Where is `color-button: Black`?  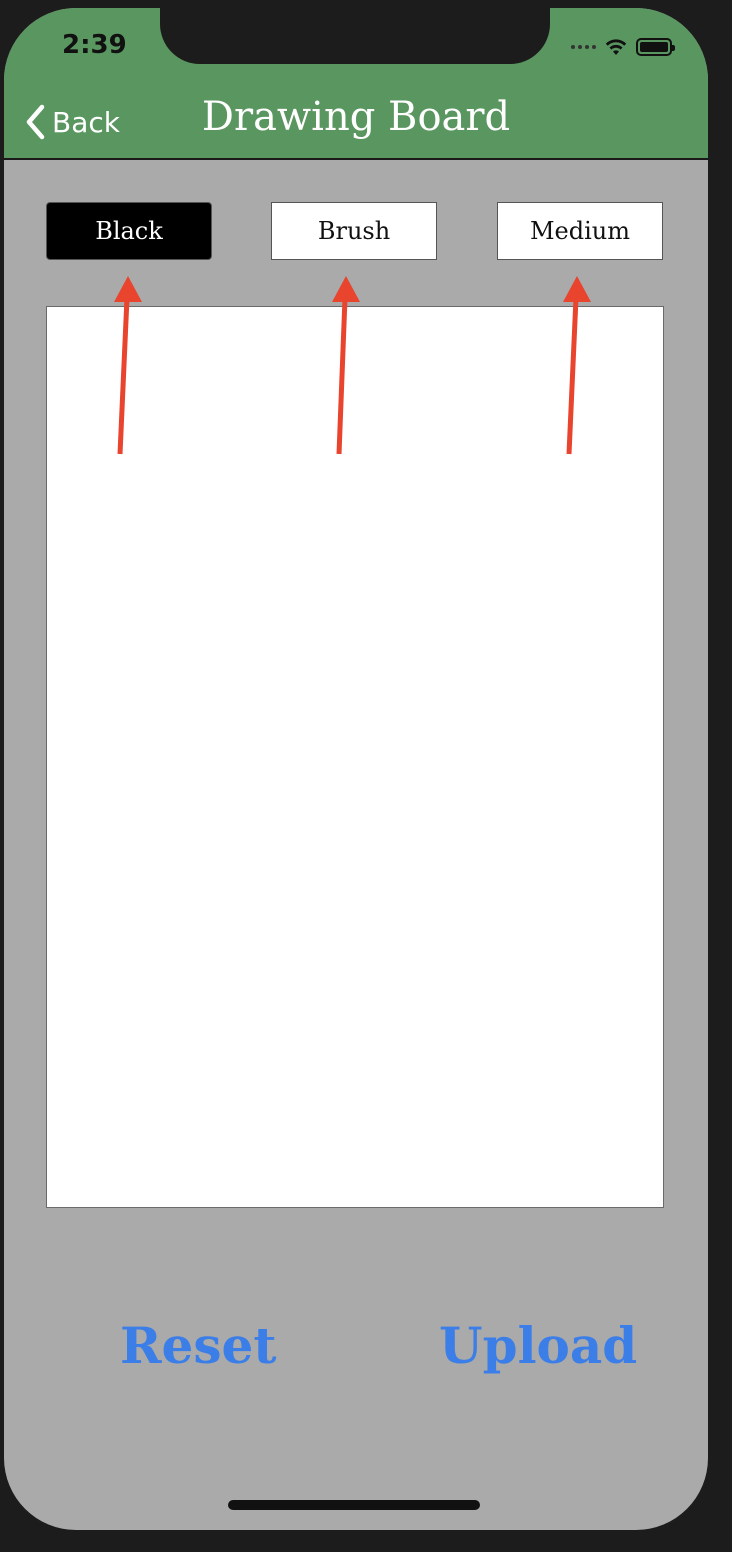
color-button: Black is located at coordinates (129, 231).